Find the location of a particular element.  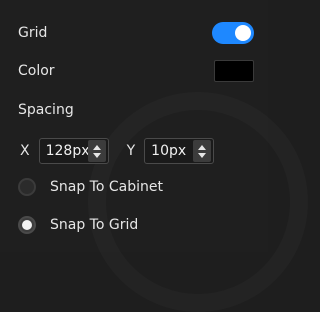

grid-toggle is located at coordinates (233, 33).